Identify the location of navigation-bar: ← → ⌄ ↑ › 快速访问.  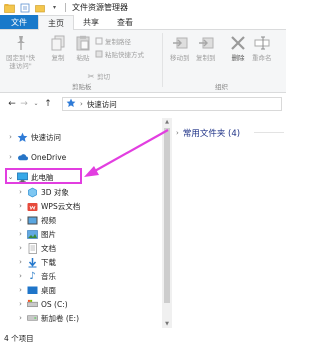
(143, 103).